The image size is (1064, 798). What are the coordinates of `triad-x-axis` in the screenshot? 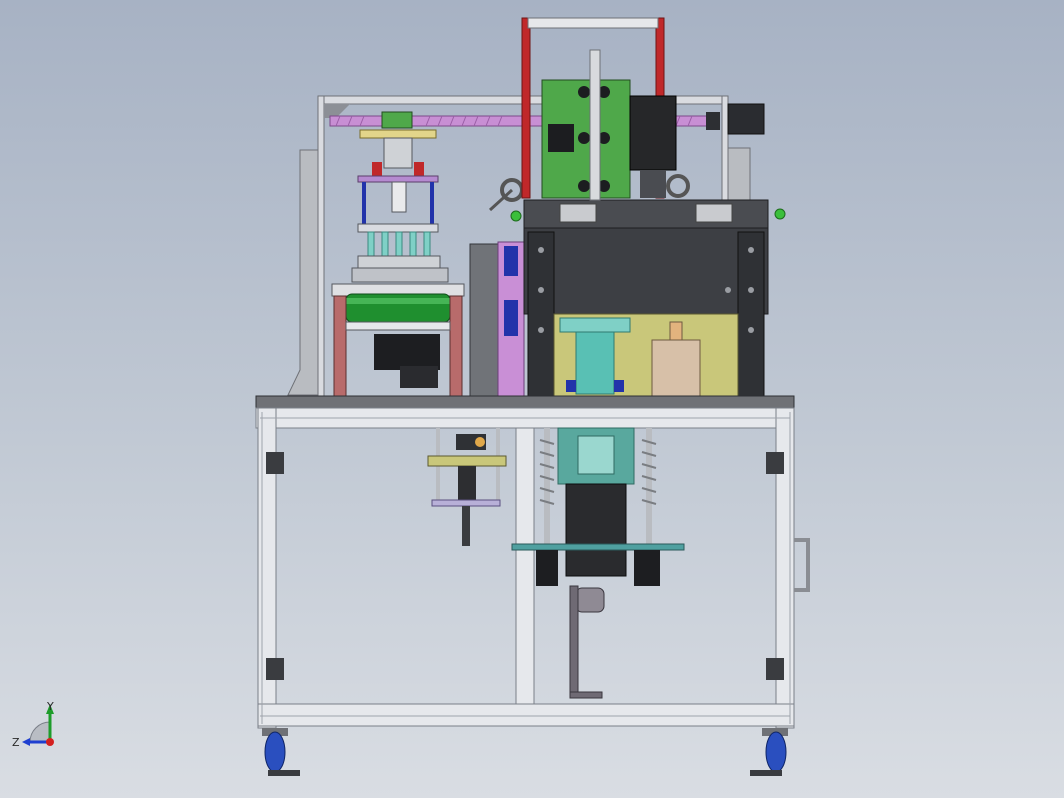 It's located at (50, 742).